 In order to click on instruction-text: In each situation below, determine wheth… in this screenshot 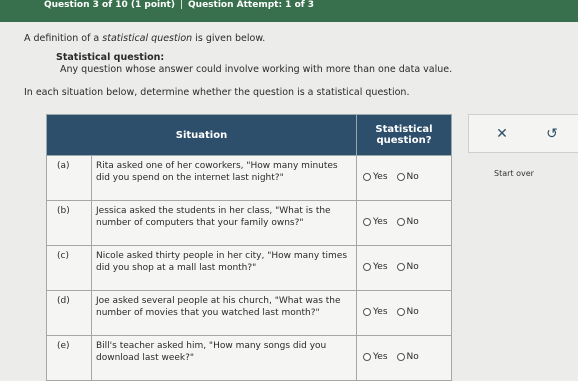, I will do `click(217, 92)`.